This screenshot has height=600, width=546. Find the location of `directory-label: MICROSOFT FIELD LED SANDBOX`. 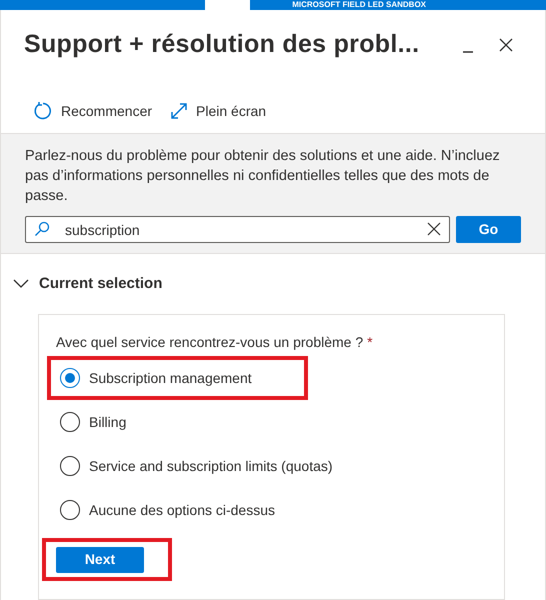

directory-label: MICROSOFT FIELD LED SANDBOX is located at coordinates (359, 5).